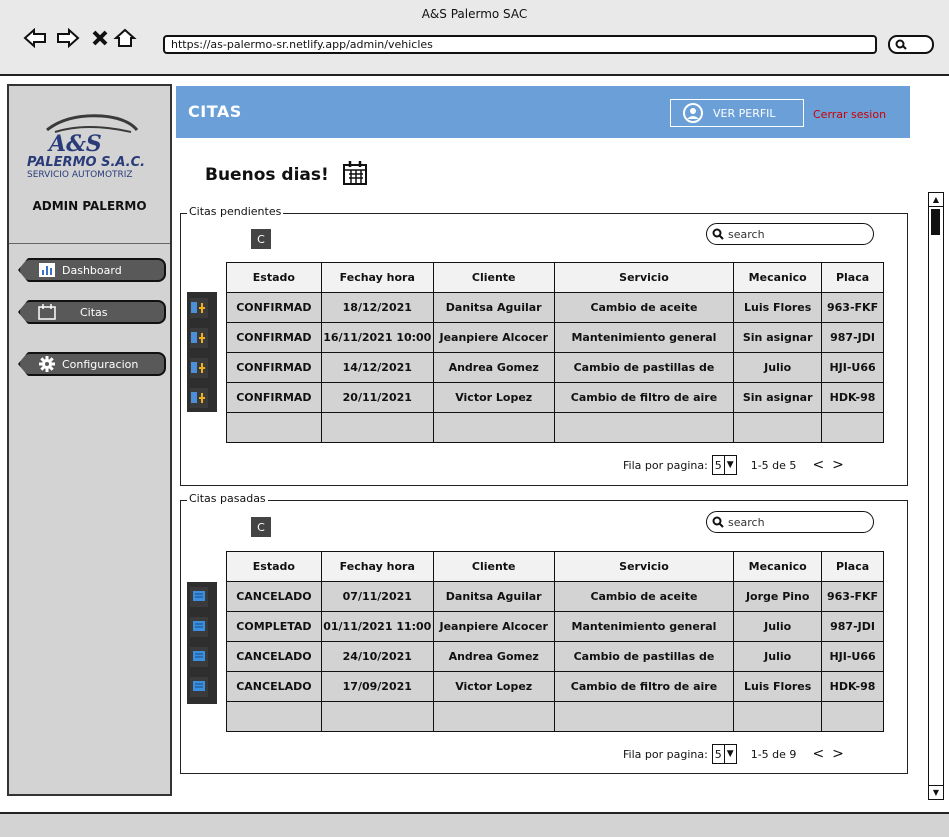 The image size is (949, 837). Describe the element at coordinates (377, 367) in the screenshot. I see `date-cell: 14/12/2021` at that location.